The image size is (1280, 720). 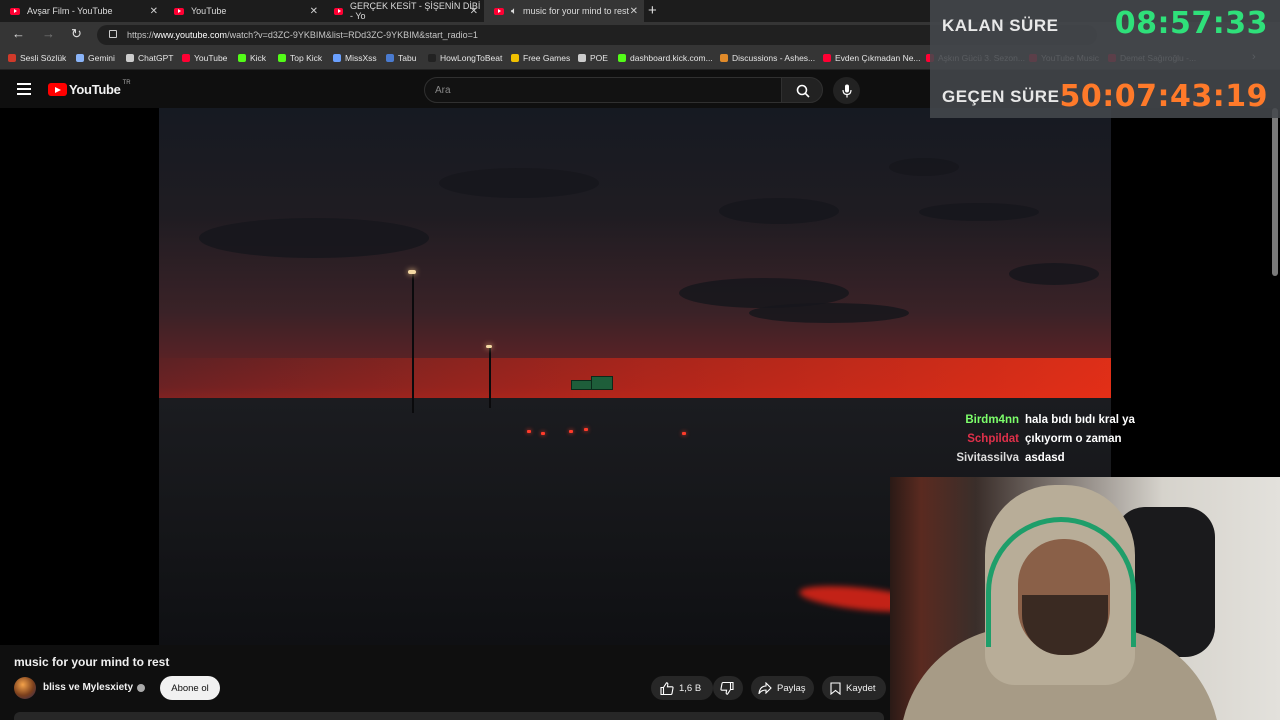 I want to click on search-placeholder: Ara, so click(x=443, y=90).